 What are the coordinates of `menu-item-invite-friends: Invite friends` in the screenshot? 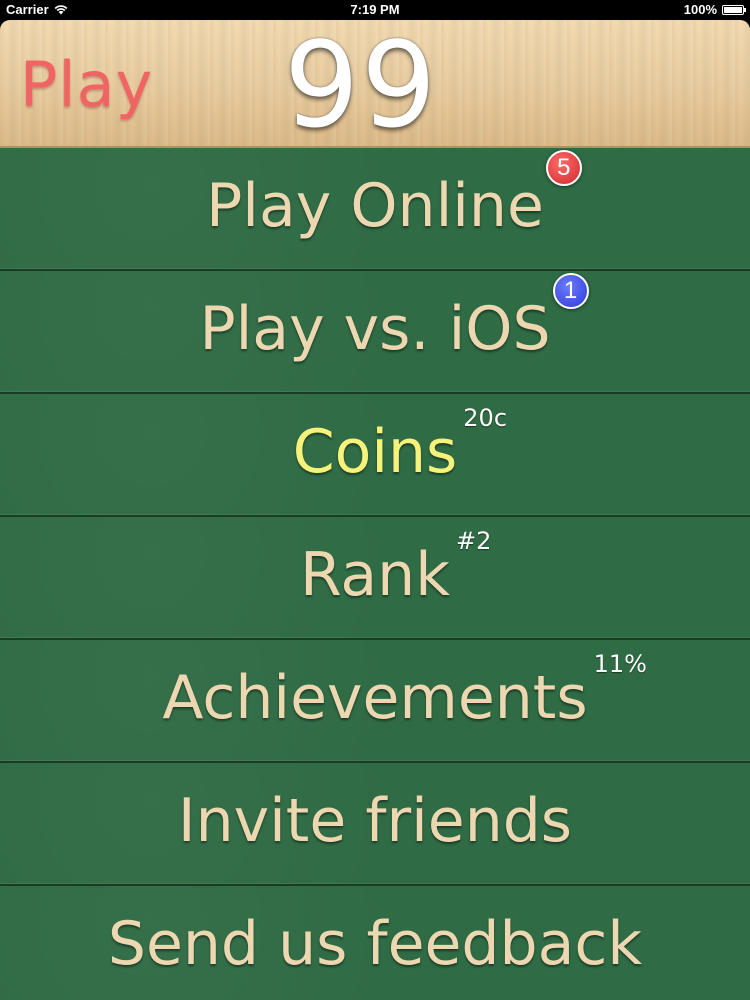 It's located at (375, 824).